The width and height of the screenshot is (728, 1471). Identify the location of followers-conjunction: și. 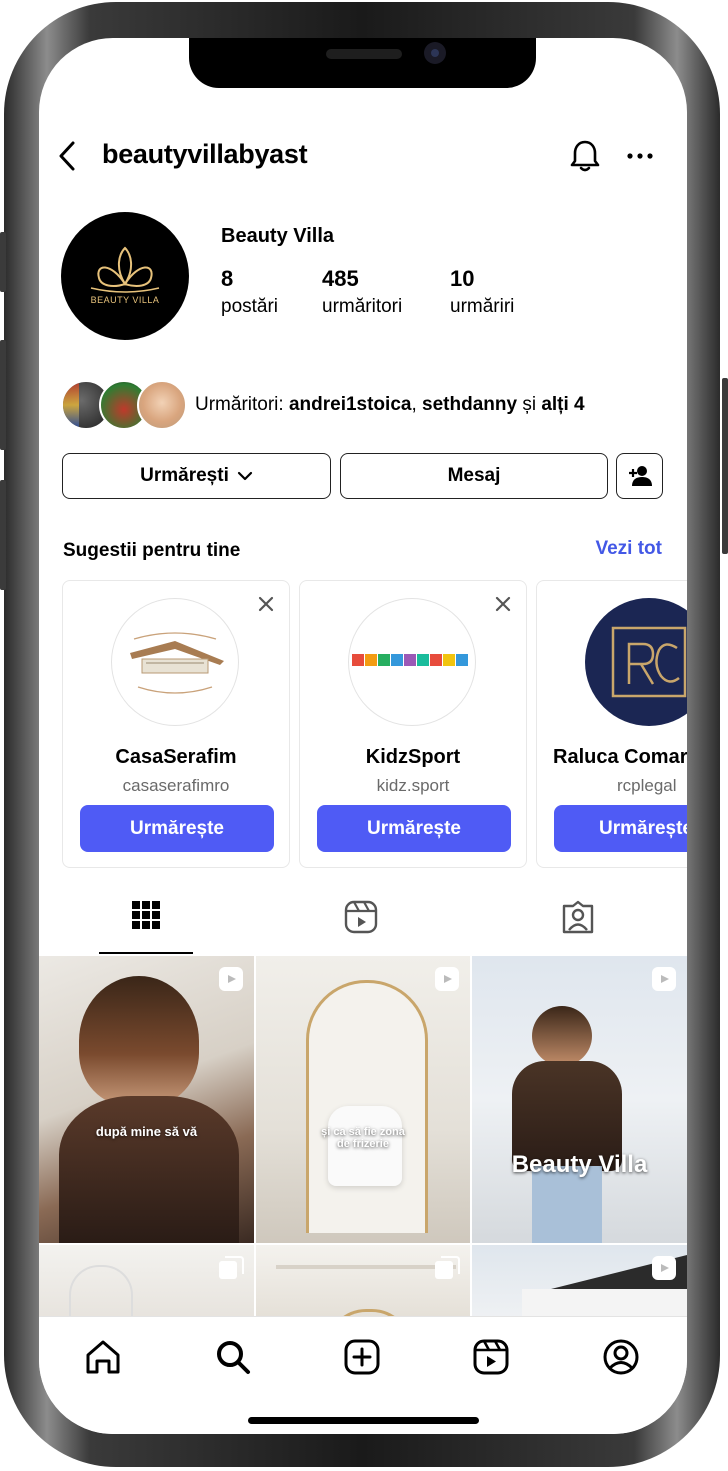
(529, 404).